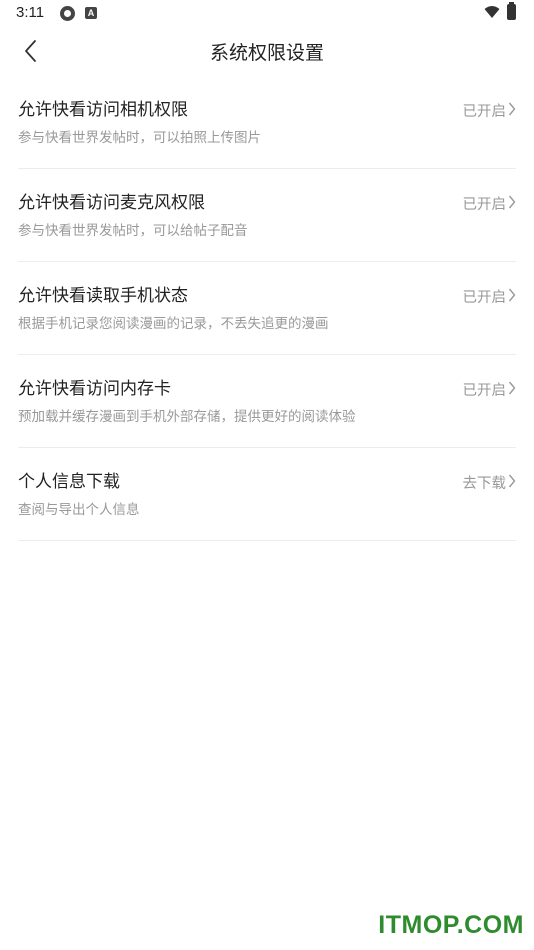 This screenshot has width=534, height=950. Describe the element at coordinates (139, 138) in the screenshot. I see `item-description: 参与快看世界发帖时，可以拍照上传图片` at that location.